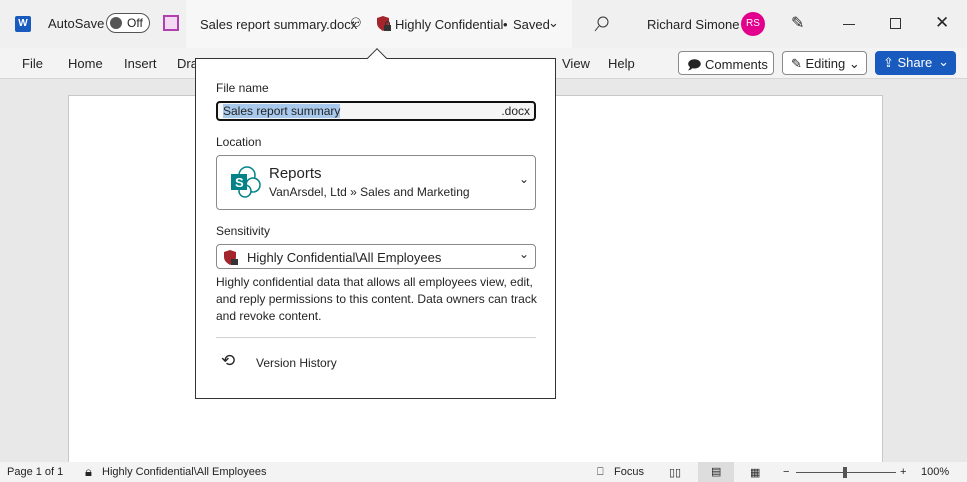  What do you see at coordinates (753, 24) in the screenshot?
I see `avatar: RS` at bounding box center [753, 24].